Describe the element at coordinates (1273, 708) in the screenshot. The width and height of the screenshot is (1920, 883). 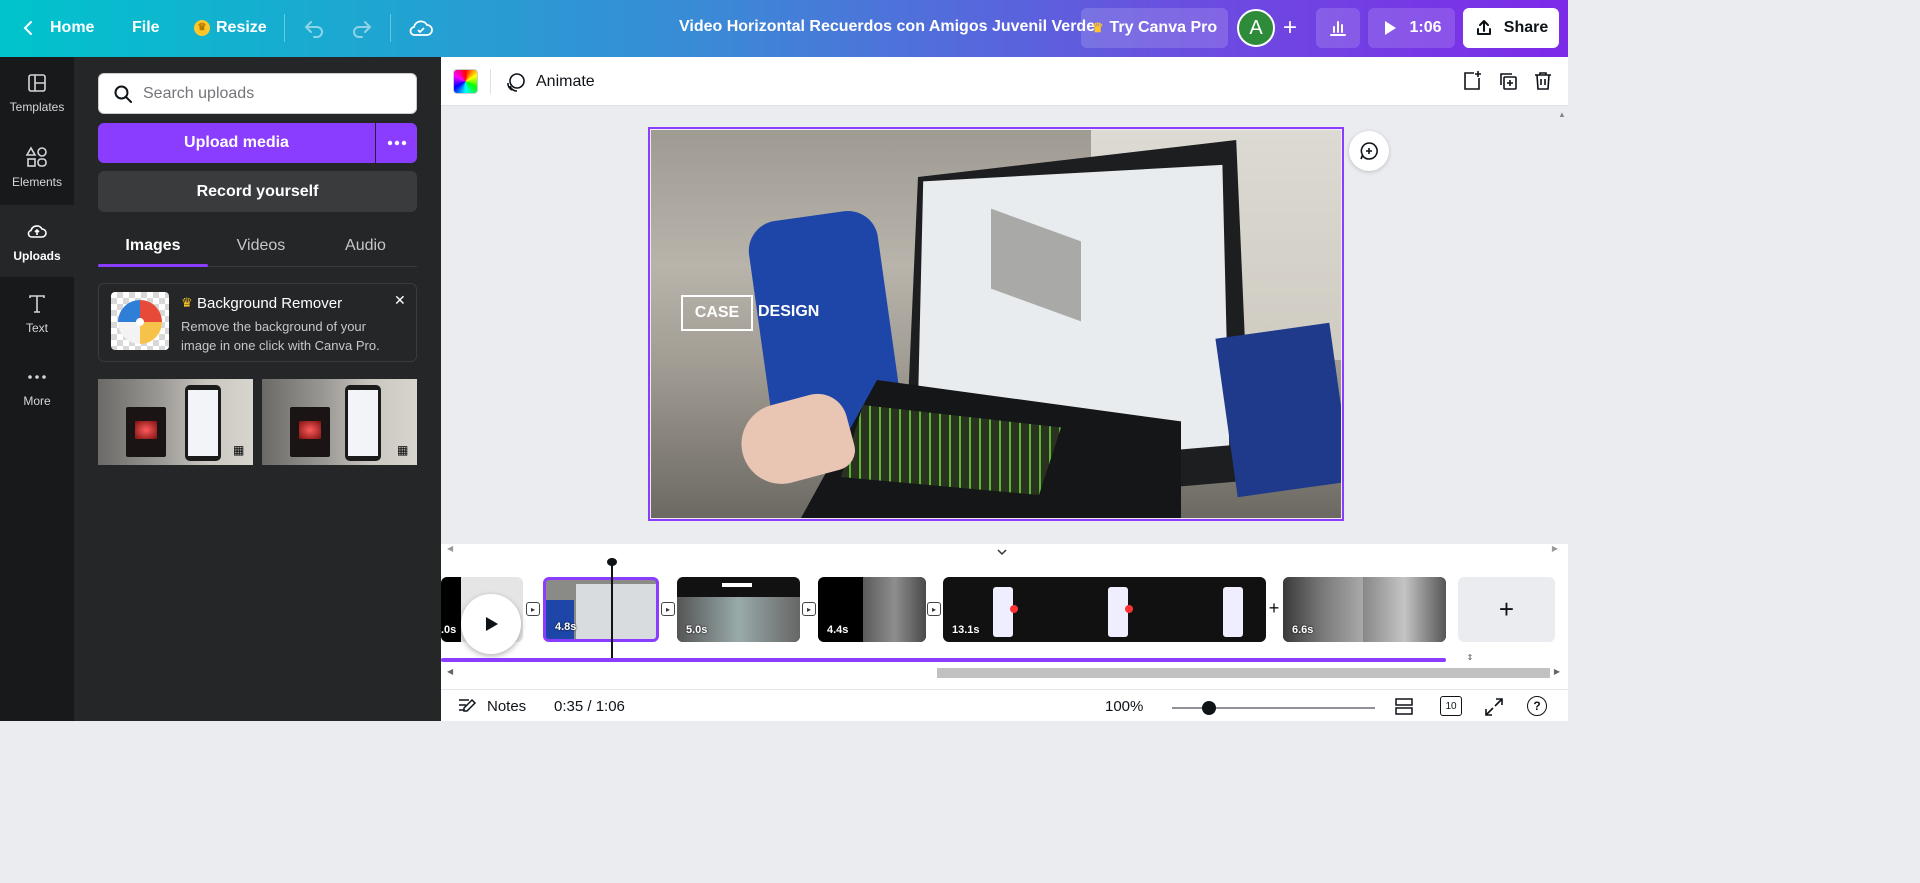
I see `zoom-slider` at that location.